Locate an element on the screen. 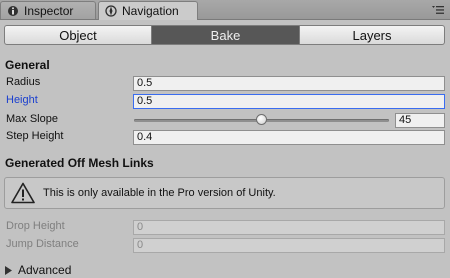 The width and height of the screenshot is (450, 278). max-slope-label: Max Slope is located at coordinates (32, 119).